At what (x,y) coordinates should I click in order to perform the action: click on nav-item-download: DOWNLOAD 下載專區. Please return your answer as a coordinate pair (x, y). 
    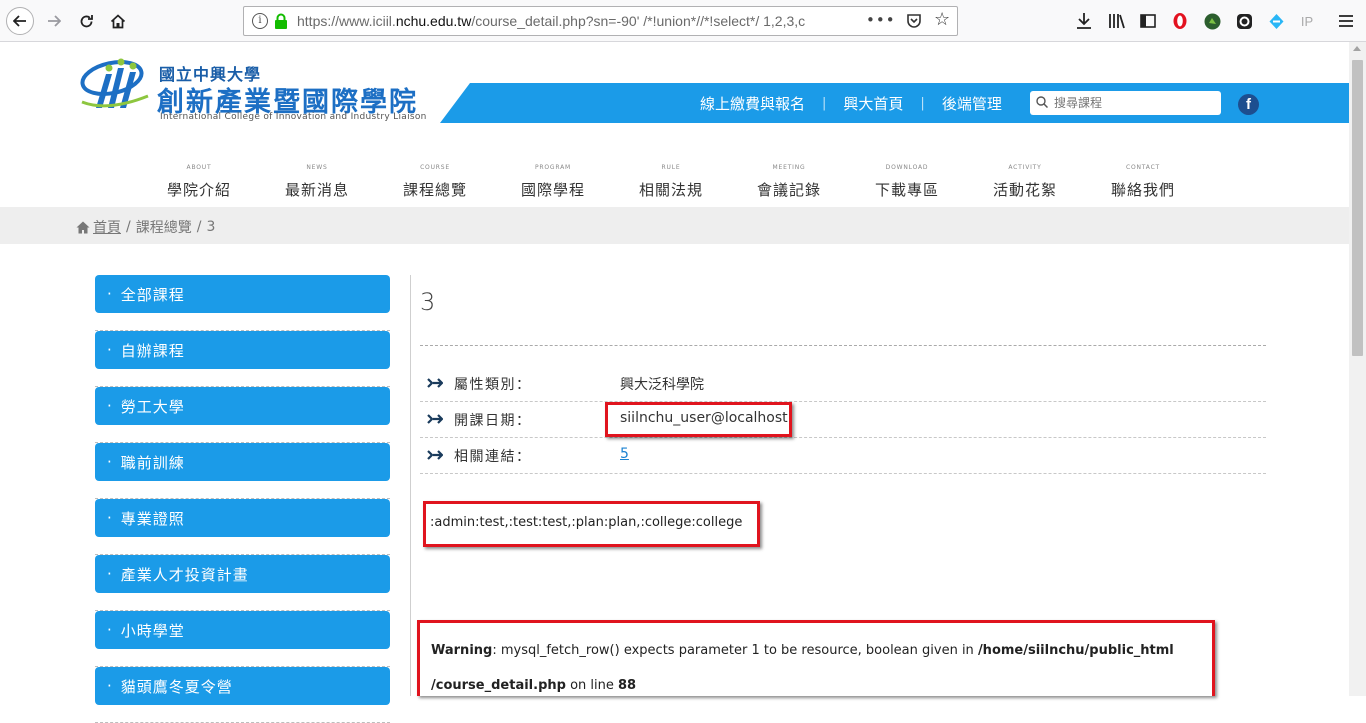
    Looking at the image, I should click on (907, 182).